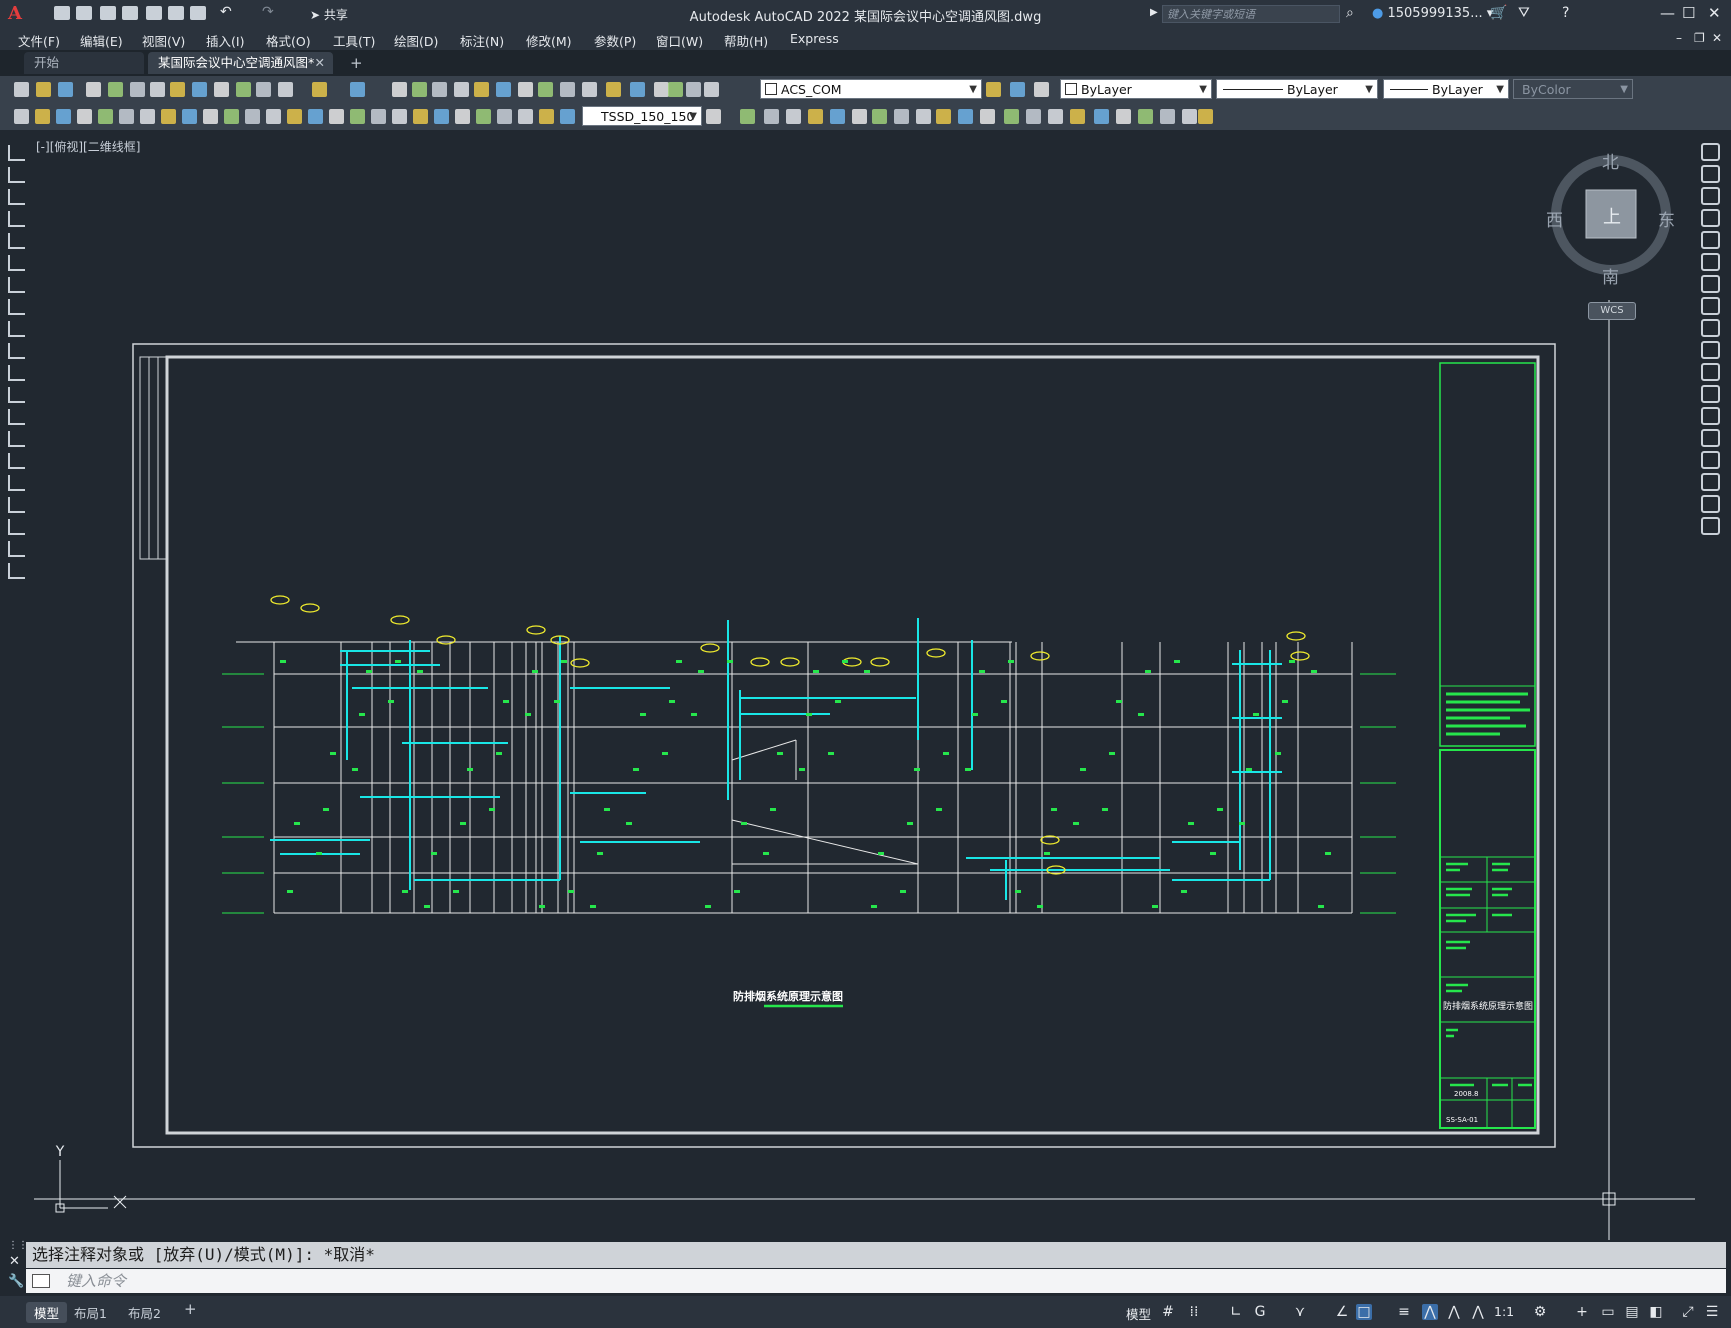  I want to click on ortho-icon: ∟, so click(1236, 1312).